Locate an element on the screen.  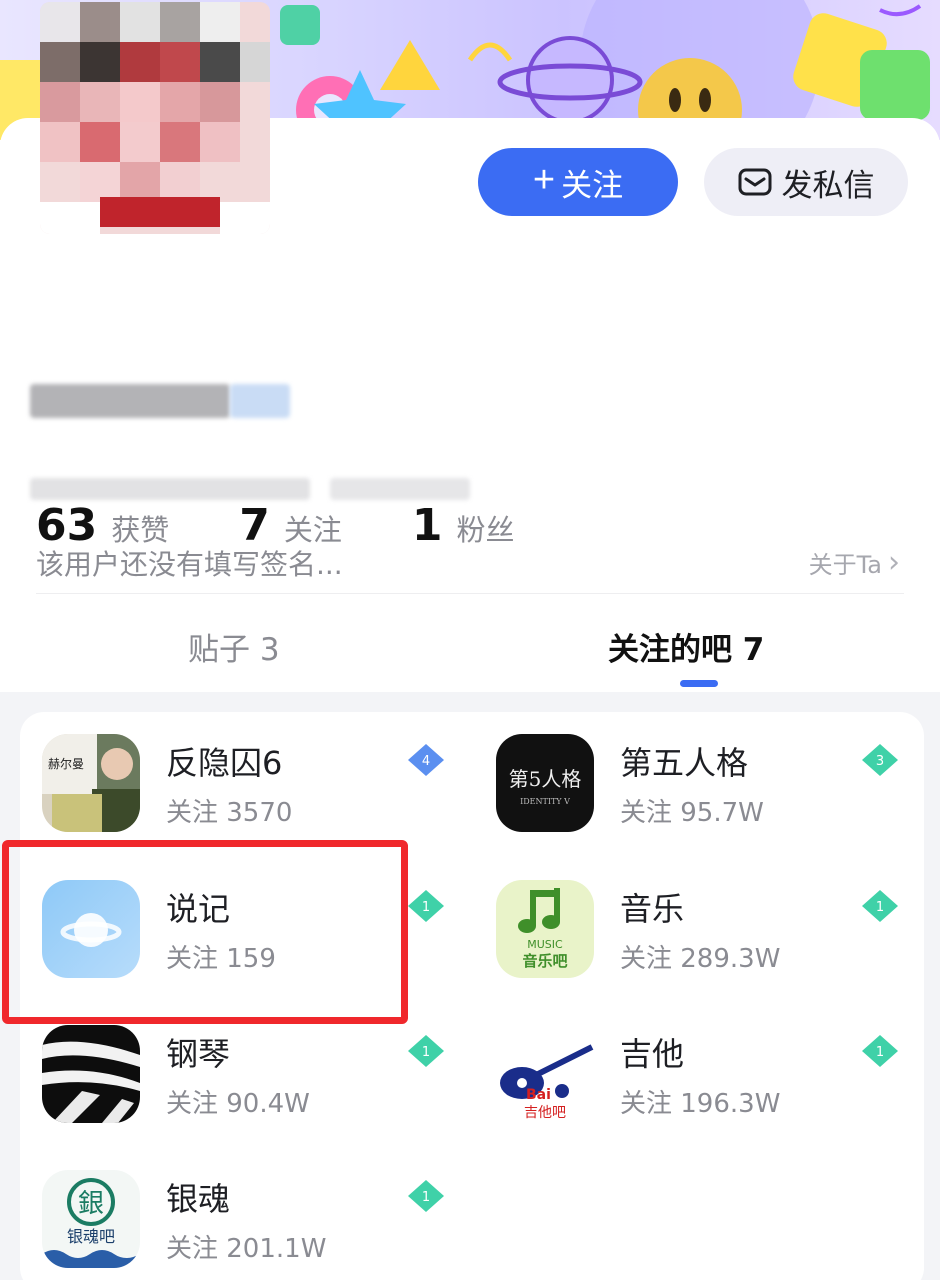
message-button: 发私信 is located at coordinates (806, 182).